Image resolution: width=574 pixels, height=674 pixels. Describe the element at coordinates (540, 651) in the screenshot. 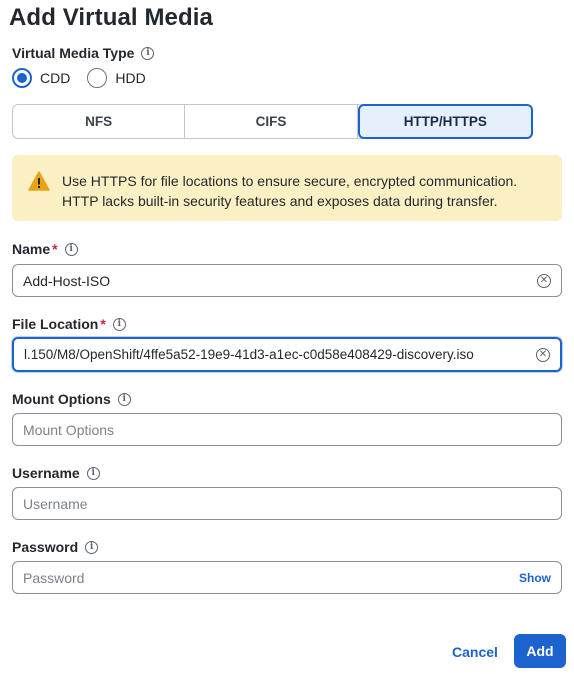

I see `add-button: Add` at that location.